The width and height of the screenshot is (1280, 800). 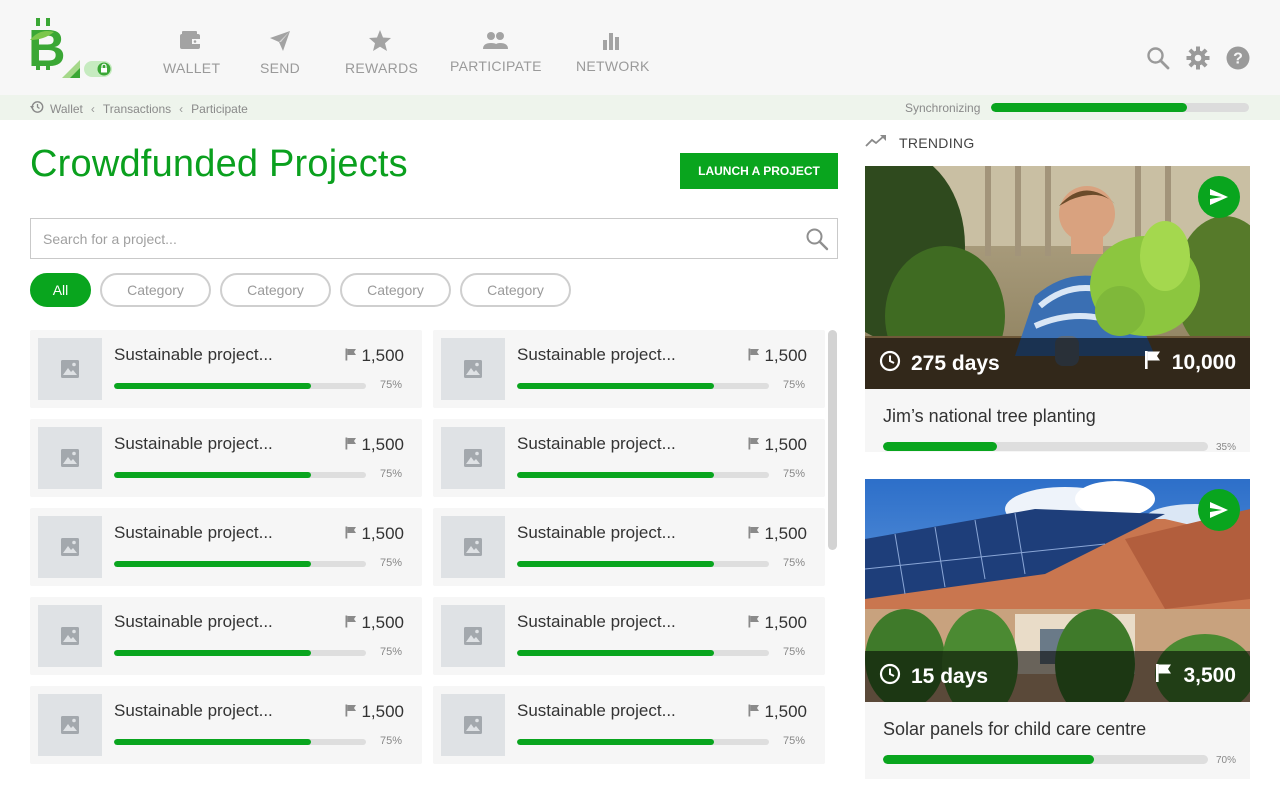 What do you see at coordinates (1057, 277) in the screenshot?
I see `project-photo-man-planting: 275 days 10,000` at bounding box center [1057, 277].